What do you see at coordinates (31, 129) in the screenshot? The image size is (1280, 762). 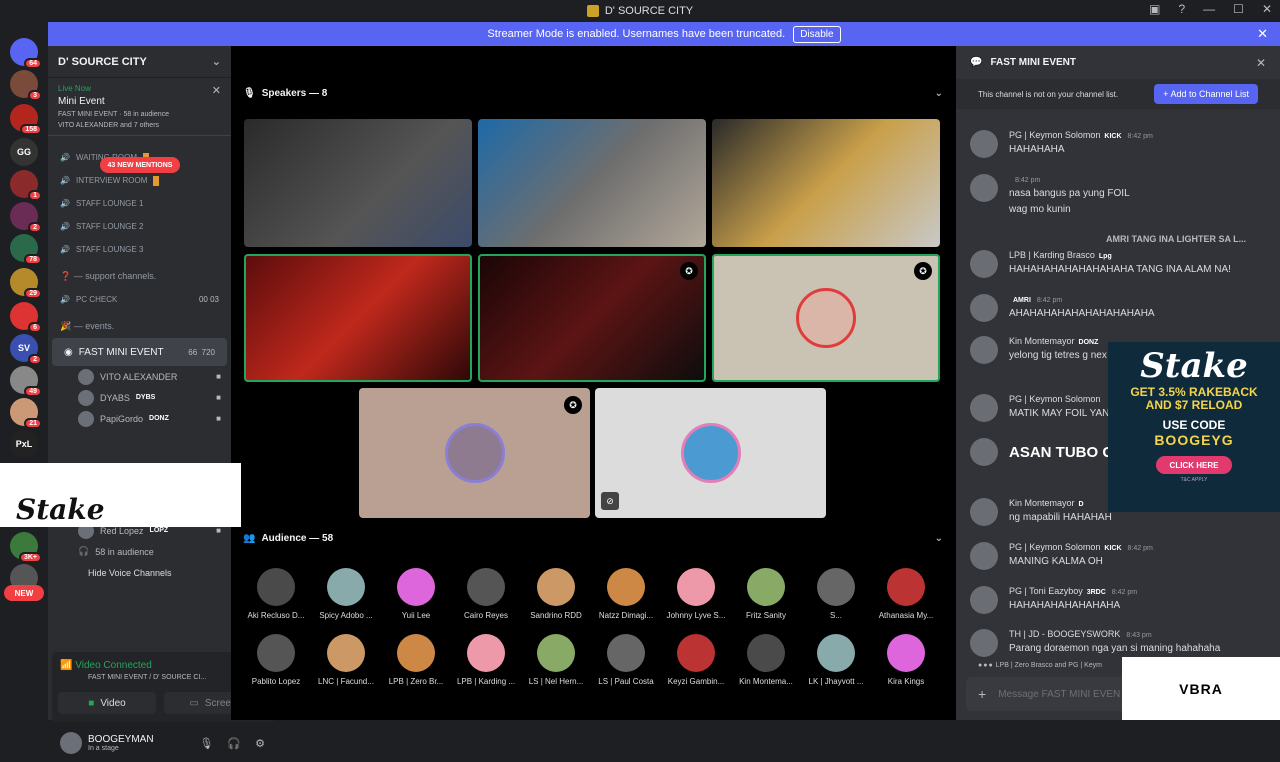 I see `unread-badge: 158` at bounding box center [31, 129].